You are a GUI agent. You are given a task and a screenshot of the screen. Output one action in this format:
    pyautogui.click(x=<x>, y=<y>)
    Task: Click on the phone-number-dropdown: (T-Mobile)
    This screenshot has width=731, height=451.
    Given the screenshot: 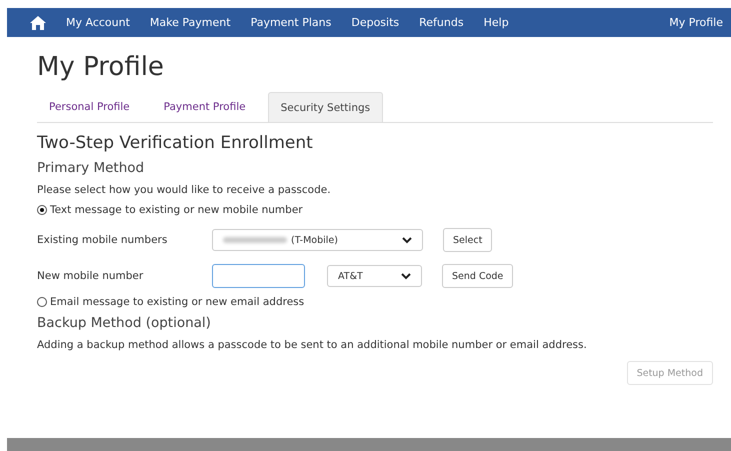 What is the action you would take?
    pyautogui.click(x=317, y=240)
    